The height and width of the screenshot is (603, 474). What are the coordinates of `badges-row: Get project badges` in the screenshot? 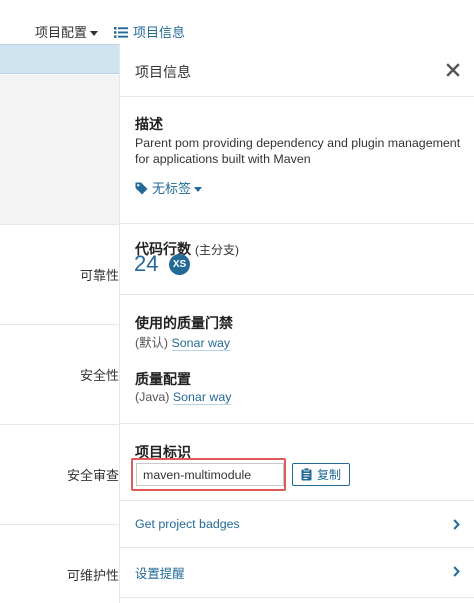 It's located at (297, 524).